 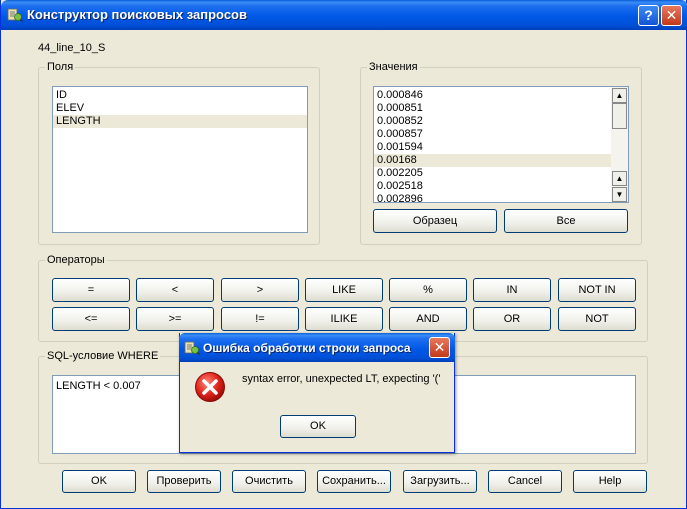 What do you see at coordinates (648, 15) in the screenshot?
I see `help-title-button: ?` at bounding box center [648, 15].